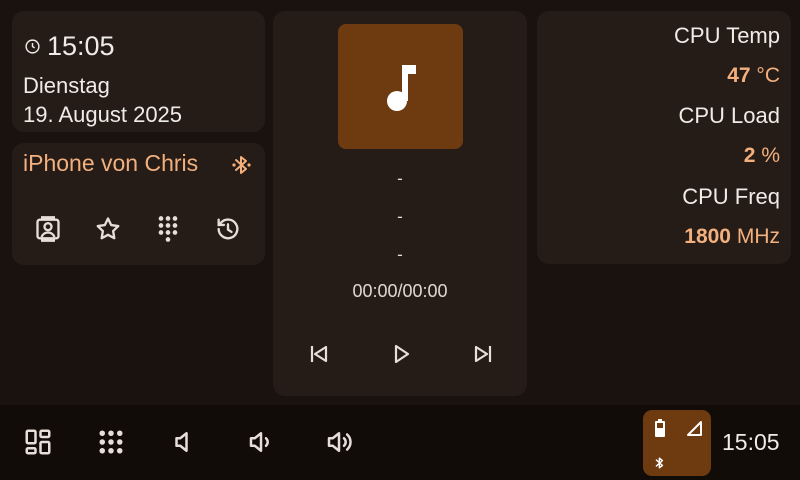 This screenshot has height=480, width=800. What do you see at coordinates (138, 71) in the screenshot?
I see `clock-card: 15:05 Dienstag 19. August 2025` at bounding box center [138, 71].